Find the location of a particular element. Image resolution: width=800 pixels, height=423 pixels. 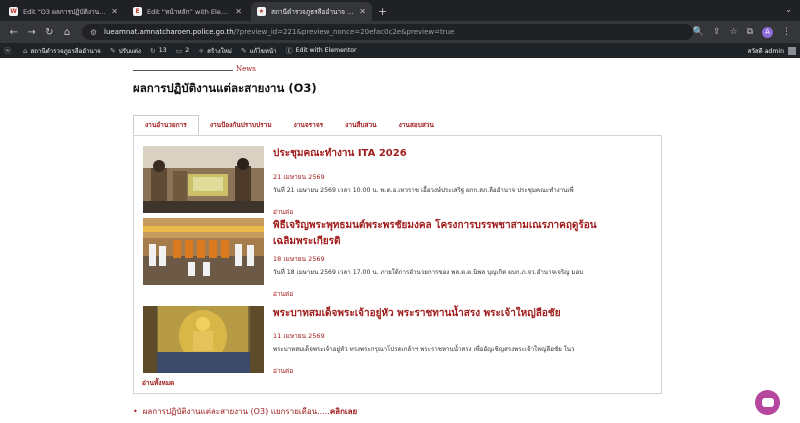

chat-bubble-icon is located at coordinates (767, 402).